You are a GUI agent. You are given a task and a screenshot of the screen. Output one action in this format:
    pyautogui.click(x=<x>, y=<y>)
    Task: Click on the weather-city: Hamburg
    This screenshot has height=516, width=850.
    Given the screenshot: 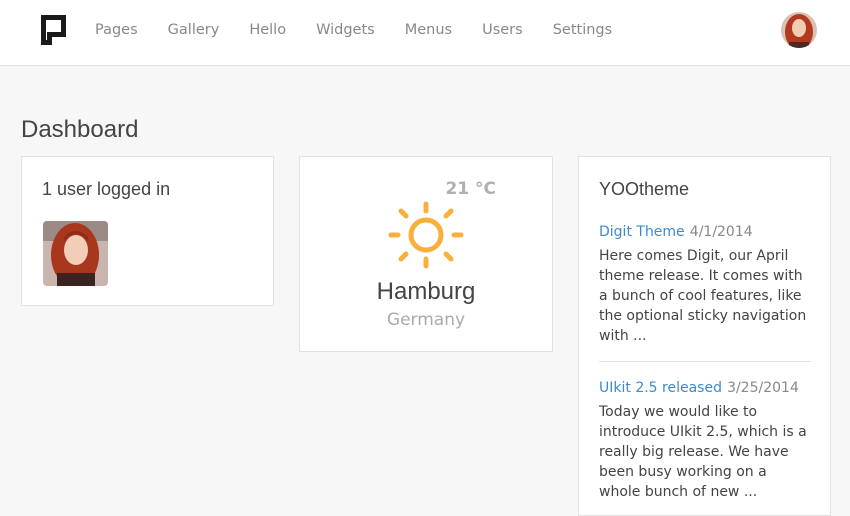 What is the action you would take?
    pyautogui.click(x=426, y=291)
    